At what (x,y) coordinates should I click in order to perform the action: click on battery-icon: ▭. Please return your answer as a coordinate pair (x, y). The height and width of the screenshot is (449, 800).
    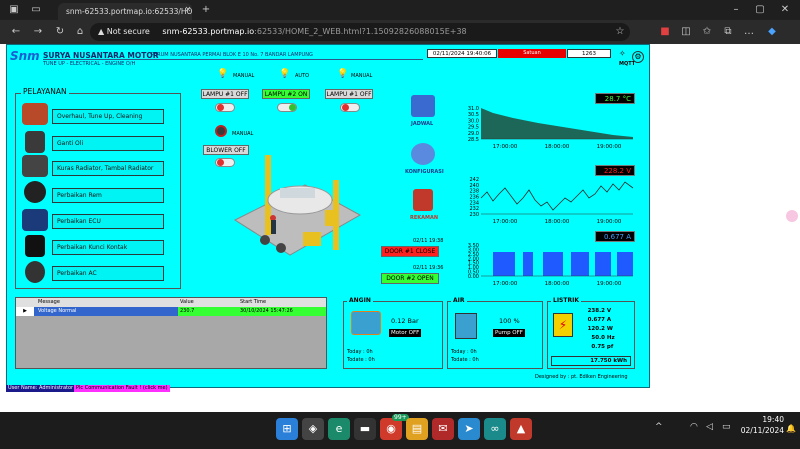
    Looking at the image, I should click on (726, 427).